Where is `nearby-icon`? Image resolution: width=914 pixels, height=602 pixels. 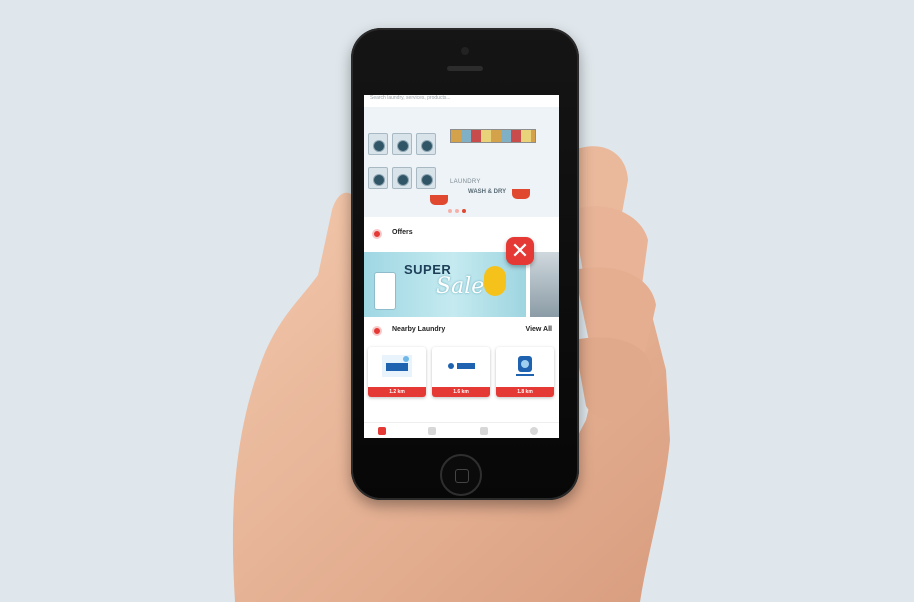 nearby-icon is located at coordinates (377, 331).